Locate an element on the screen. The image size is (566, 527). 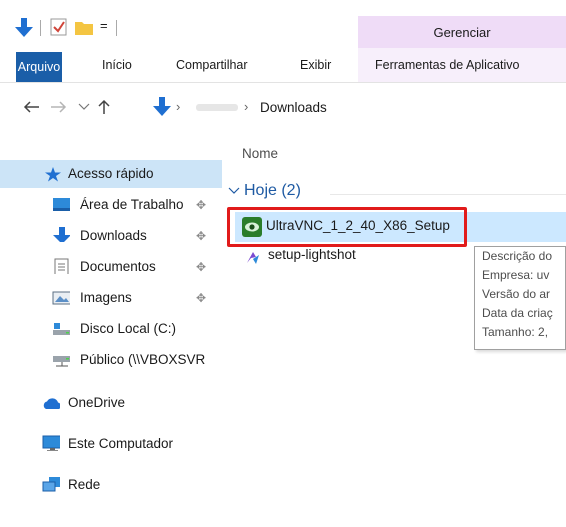
back-arrow-icon is located at coordinates (31, 107).